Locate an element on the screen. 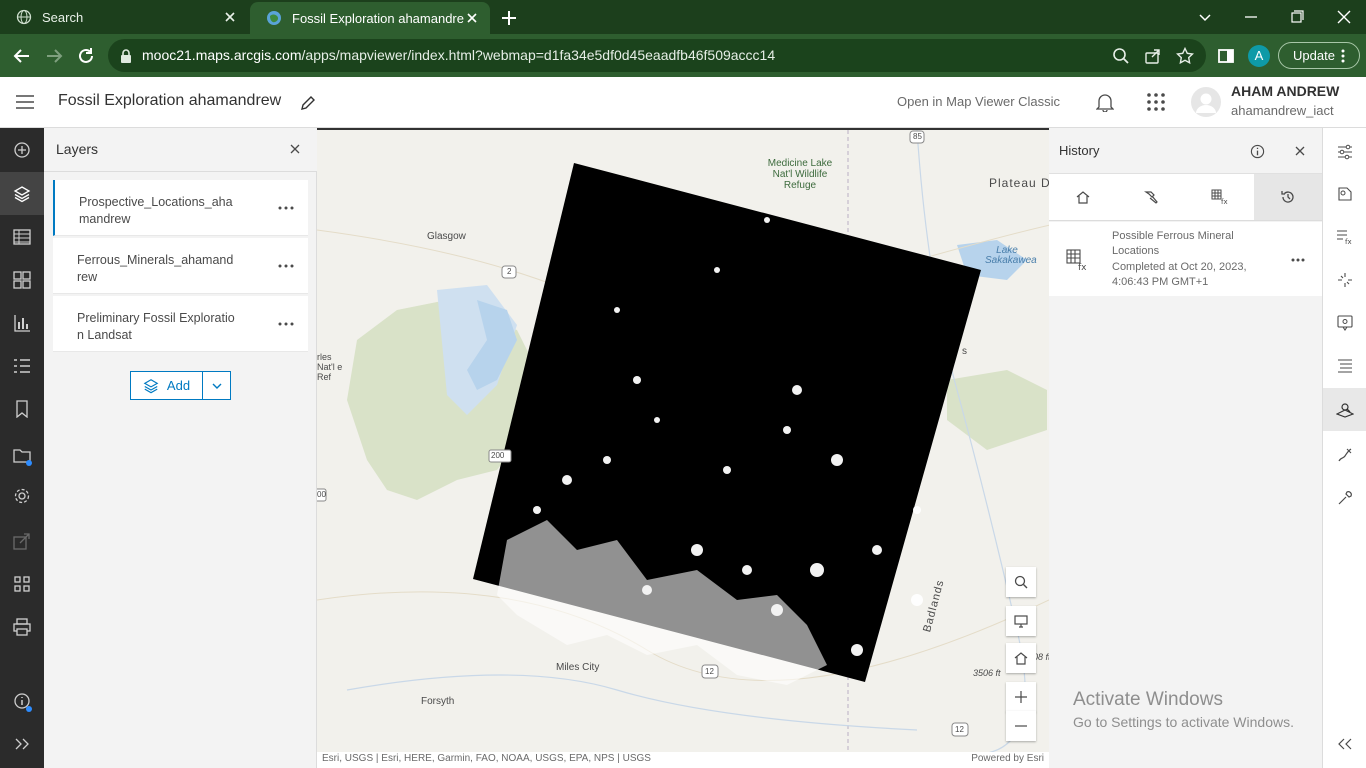  notifications-bell-icon is located at coordinates (1105, 102).